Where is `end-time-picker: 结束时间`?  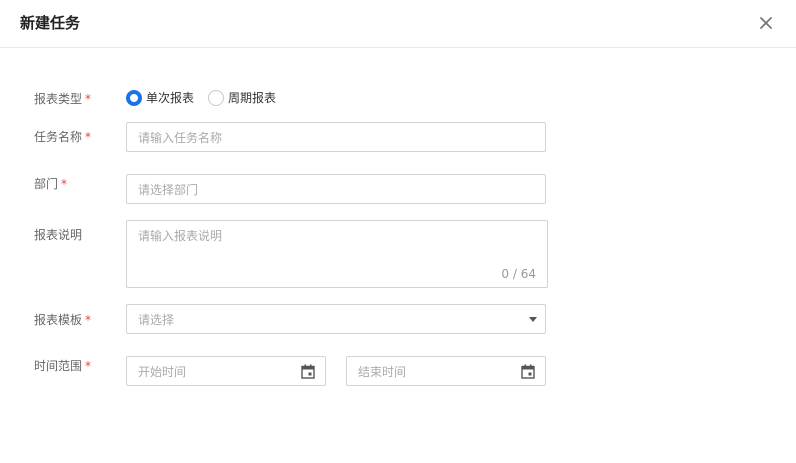
end-time-picker: 结束时间 is located at coordinates (446, 371).